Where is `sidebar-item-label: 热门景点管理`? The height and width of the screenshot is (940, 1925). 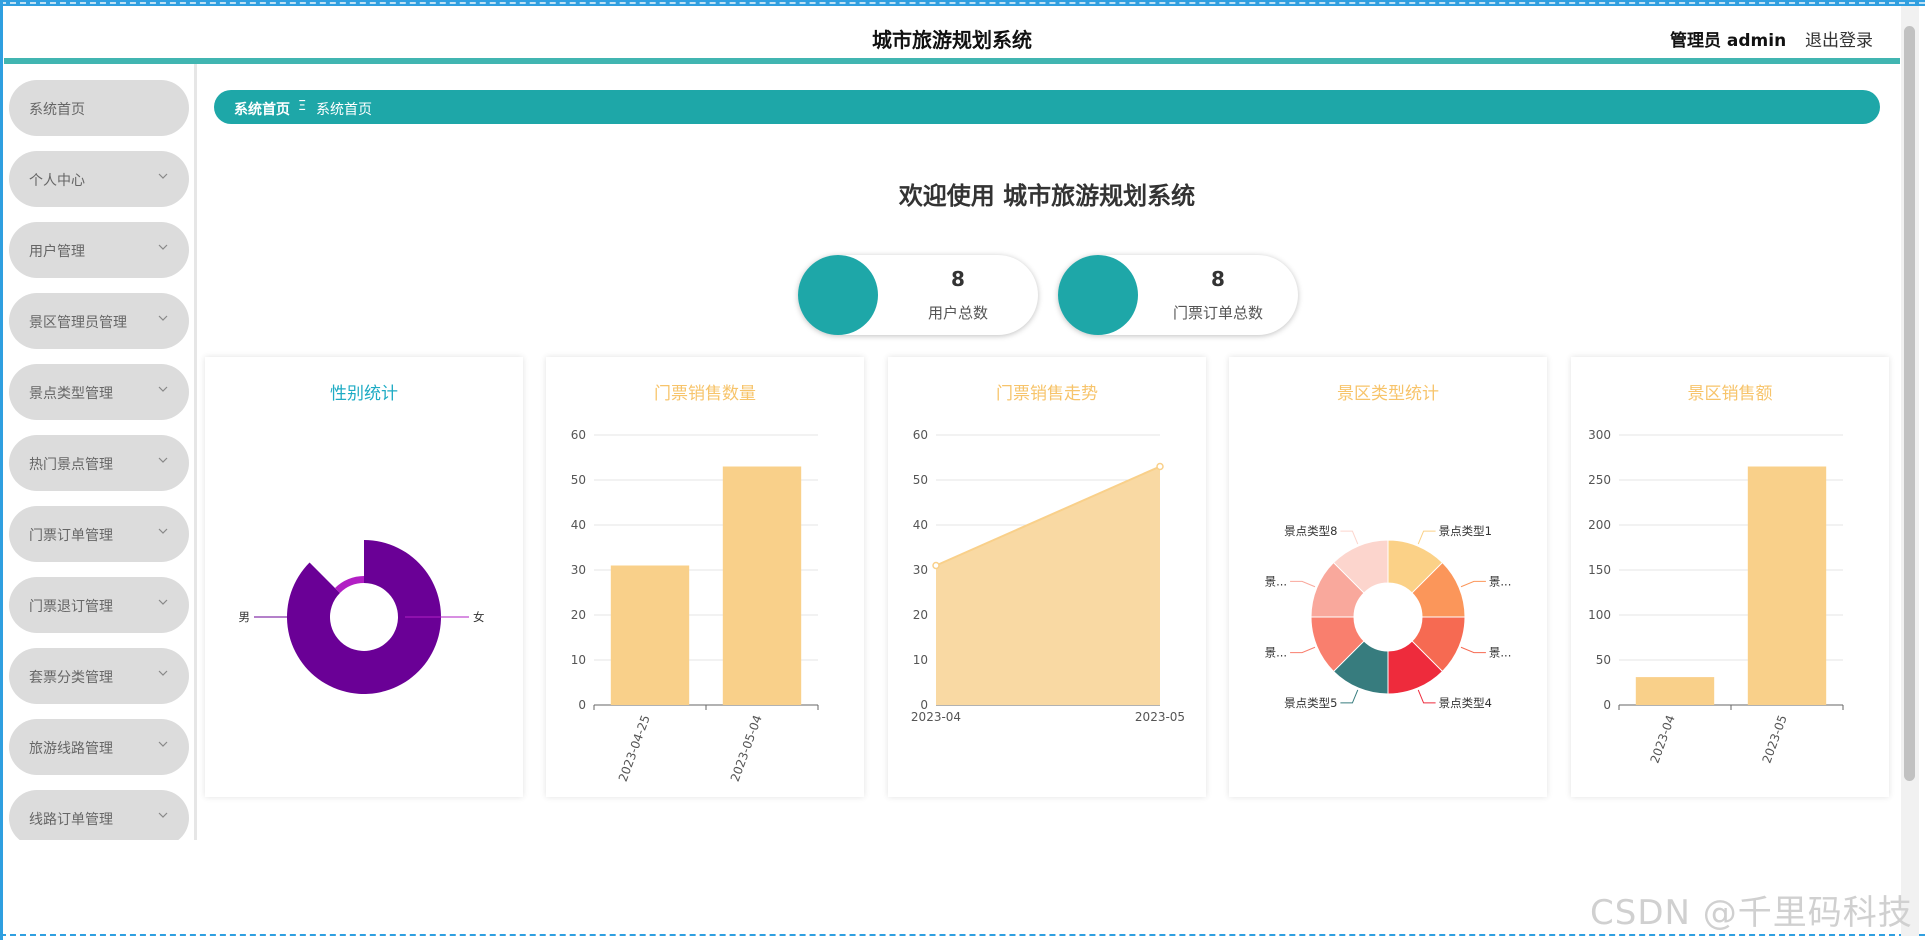
sidebar-item-label: 热门景点管理 is located at coordinates (71, 465).